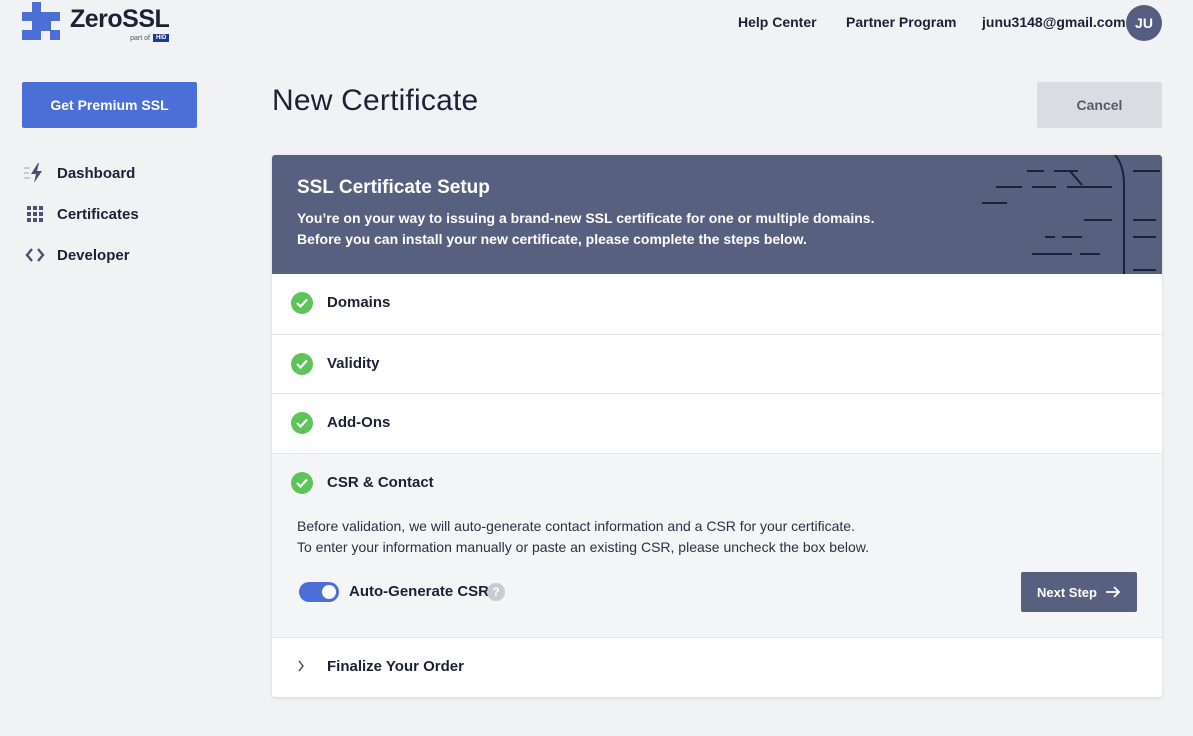 The height and width of the screenshot is (736, 1193). I want to click on step-label: Add-Ons, so click(359, 422).